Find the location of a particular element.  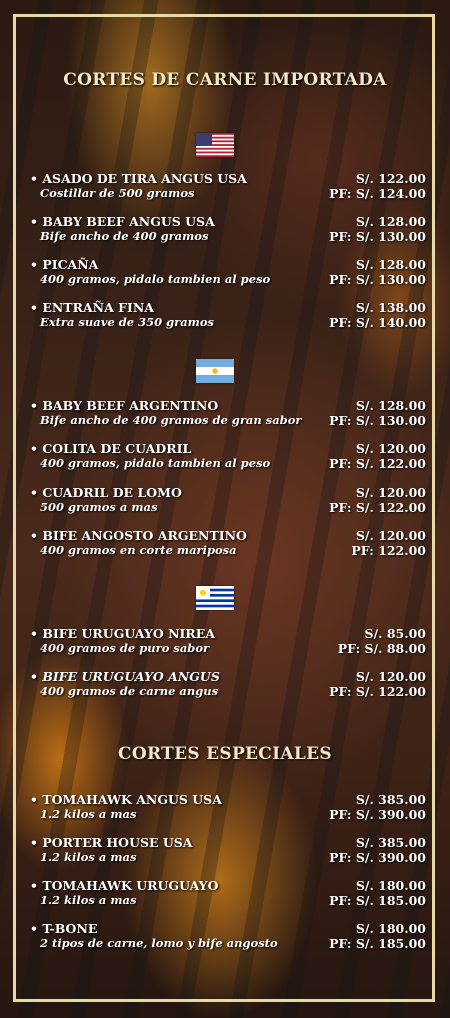

usa-flag-icon is located at coordinates (215, 145).